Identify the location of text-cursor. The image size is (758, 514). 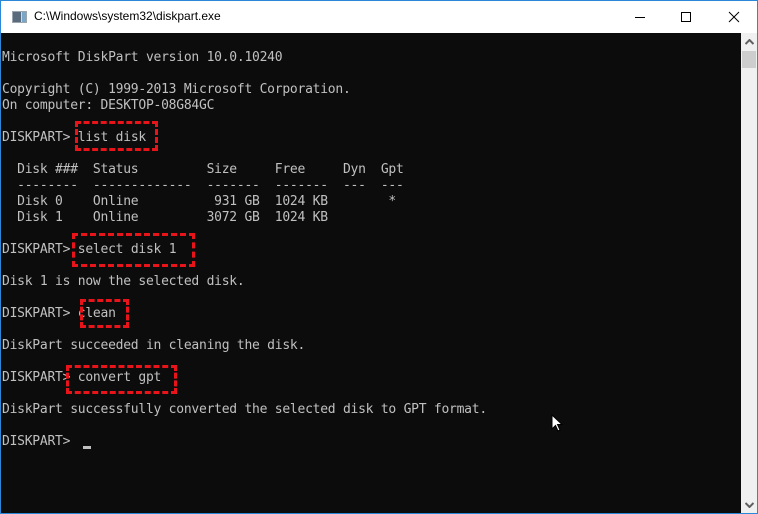
(87, 447).